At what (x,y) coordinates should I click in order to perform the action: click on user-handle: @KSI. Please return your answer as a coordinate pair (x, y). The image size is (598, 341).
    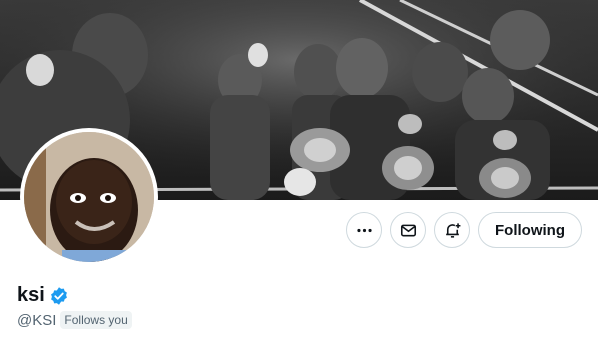
    Looking at the image, I should click on (37, 320).